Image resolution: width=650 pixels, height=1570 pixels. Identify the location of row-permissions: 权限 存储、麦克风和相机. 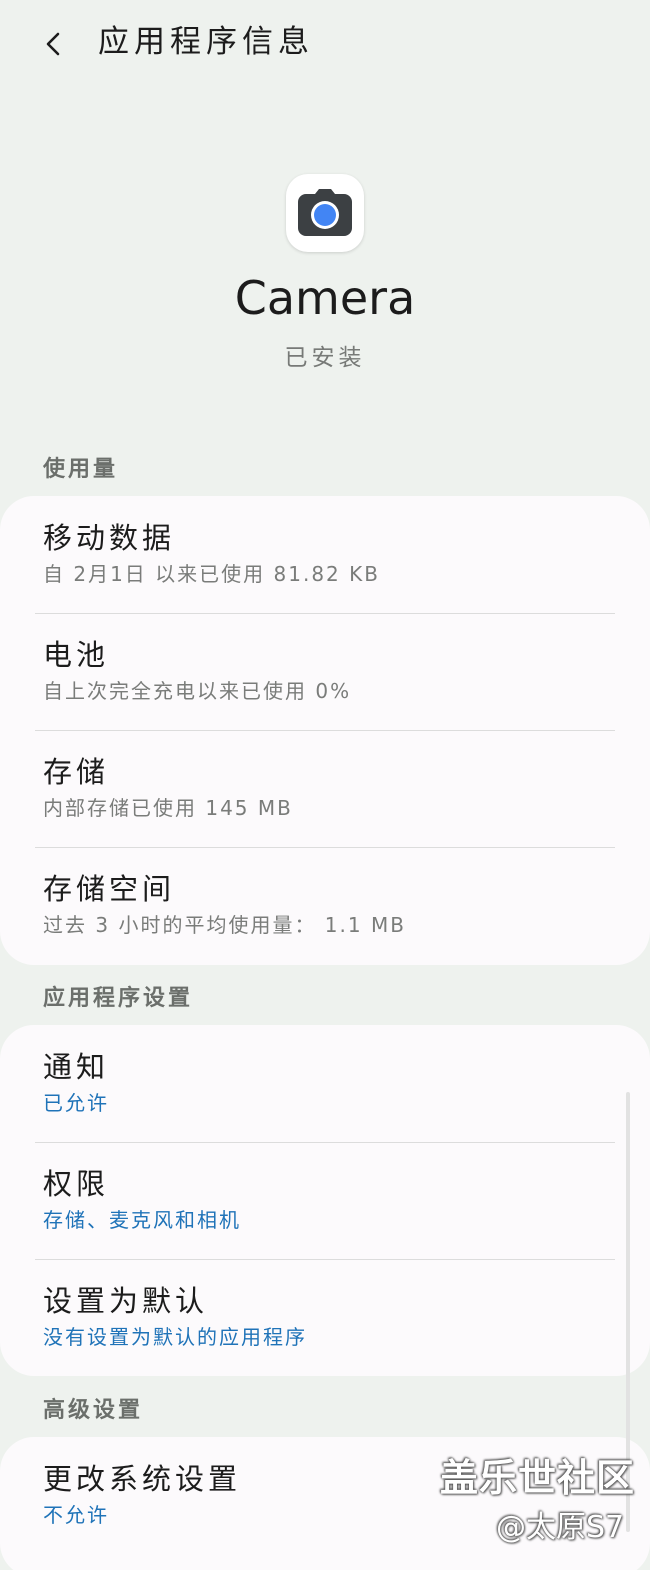
(325, 1200).